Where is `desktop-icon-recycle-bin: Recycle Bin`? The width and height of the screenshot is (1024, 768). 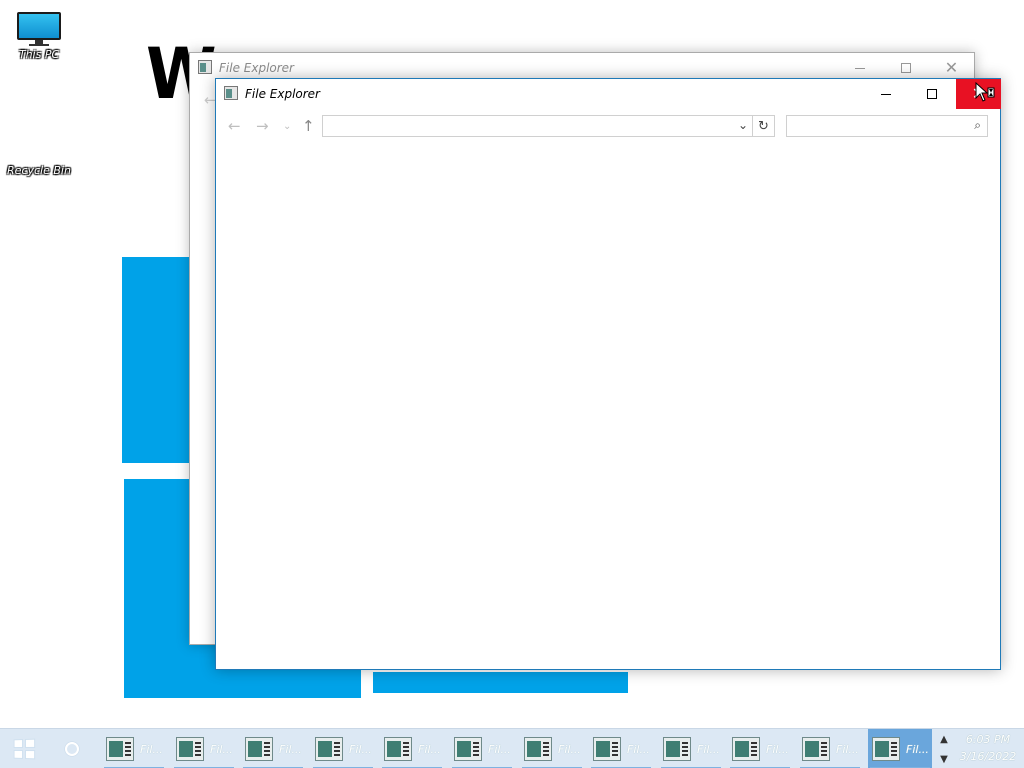 desktop-icon-recycle-bin: Recycle Bin is located at coordinates (39, 153).